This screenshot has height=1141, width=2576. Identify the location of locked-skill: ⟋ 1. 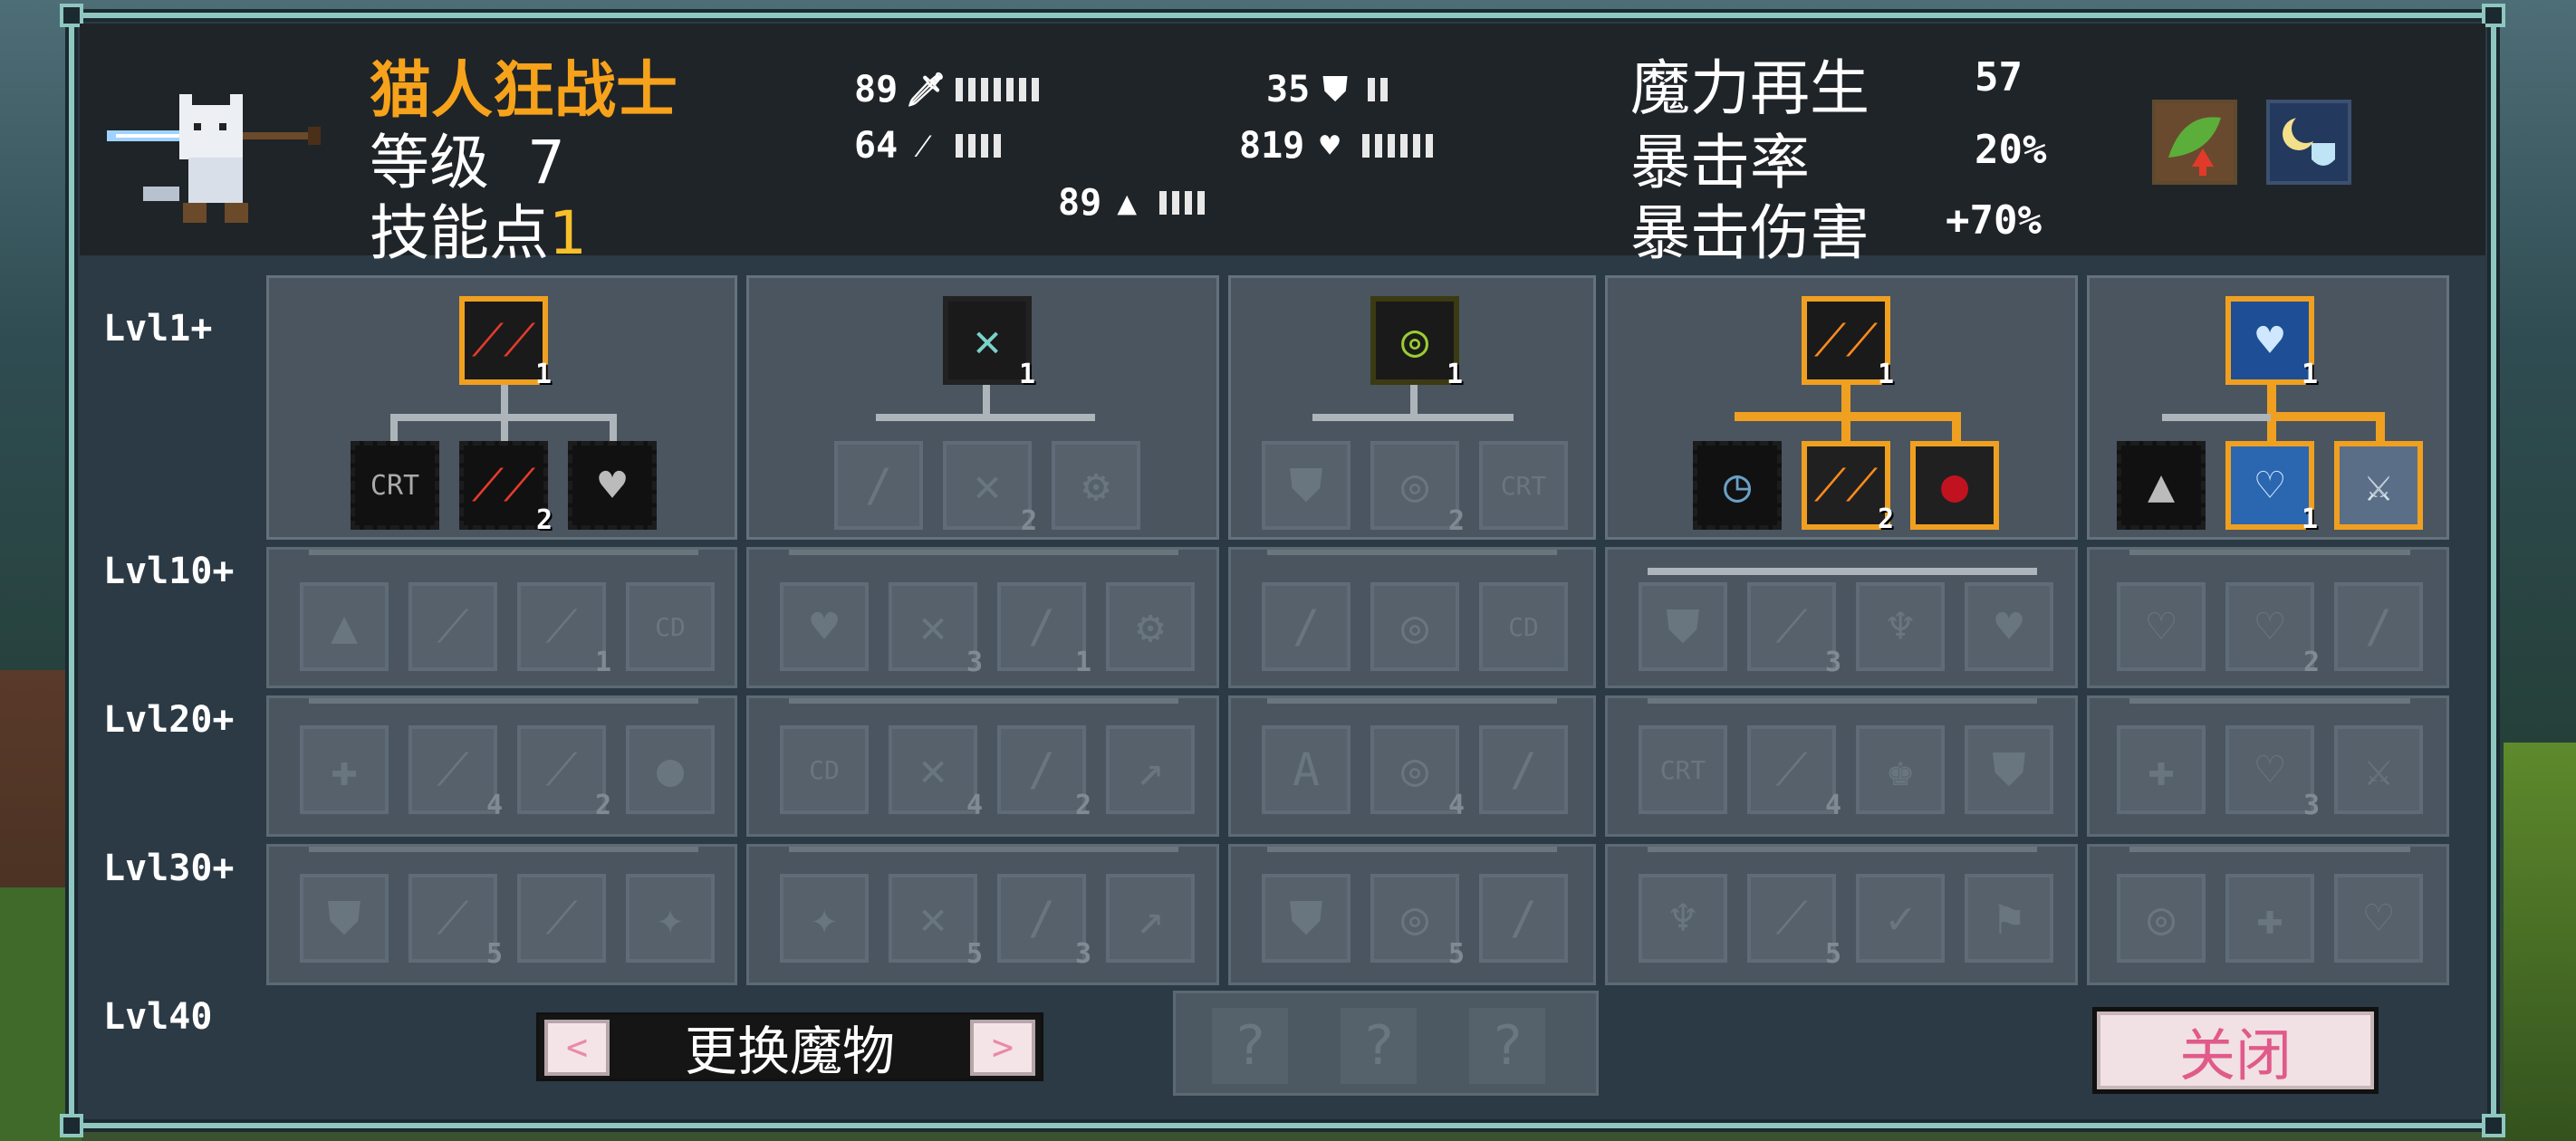
(564, 630).